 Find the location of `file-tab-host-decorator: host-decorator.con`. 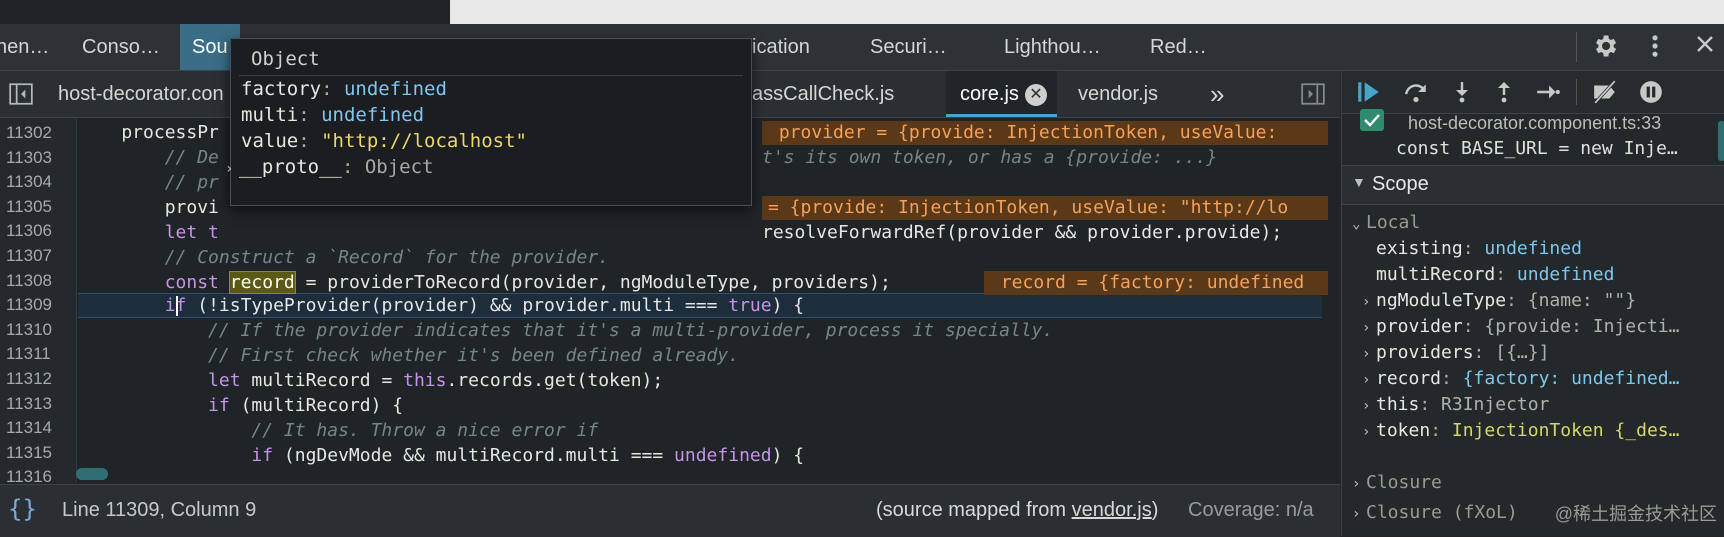

file-tab-host-decorator: host-decorator.con is located at coordinates (141, 94).